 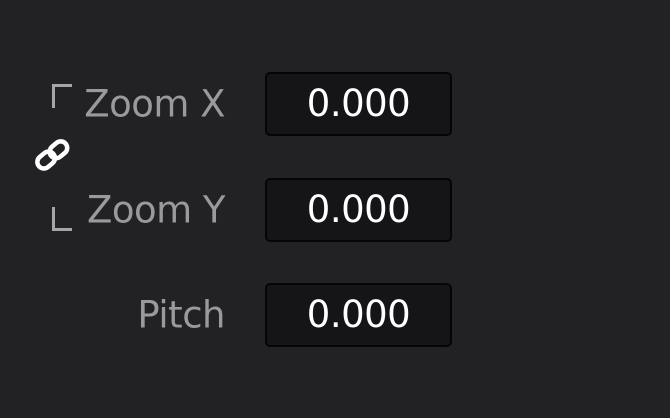 I want to click on link-zoom-toggle, so click(x=53, y=155).